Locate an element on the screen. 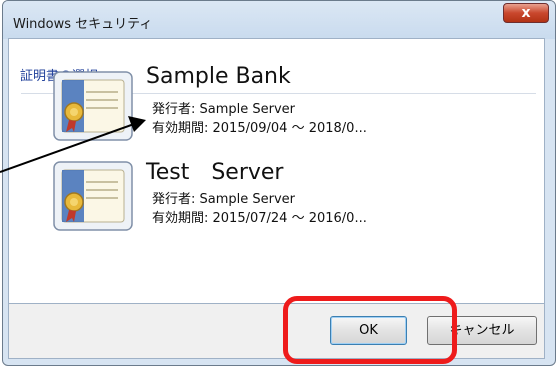 Image resolution: width=559 pixels, height=368 pixels. certificate-name: Test Server is located at coordinates (215, 172).